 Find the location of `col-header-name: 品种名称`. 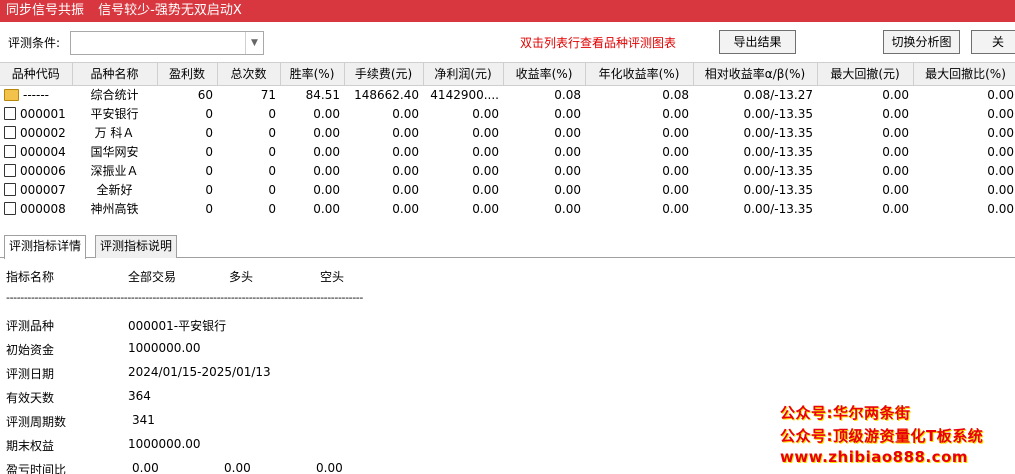

col-header-name: 品种名称 is located at coordinates (115, 74).